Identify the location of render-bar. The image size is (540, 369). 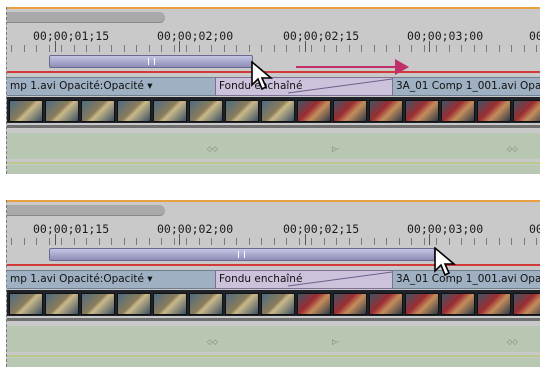
(273, 265).